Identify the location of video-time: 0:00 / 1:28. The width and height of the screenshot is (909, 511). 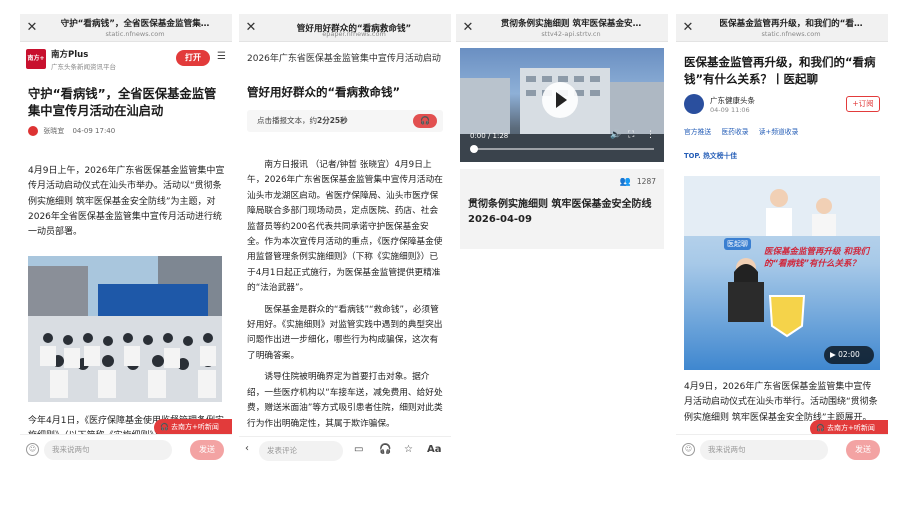
(489, 136).